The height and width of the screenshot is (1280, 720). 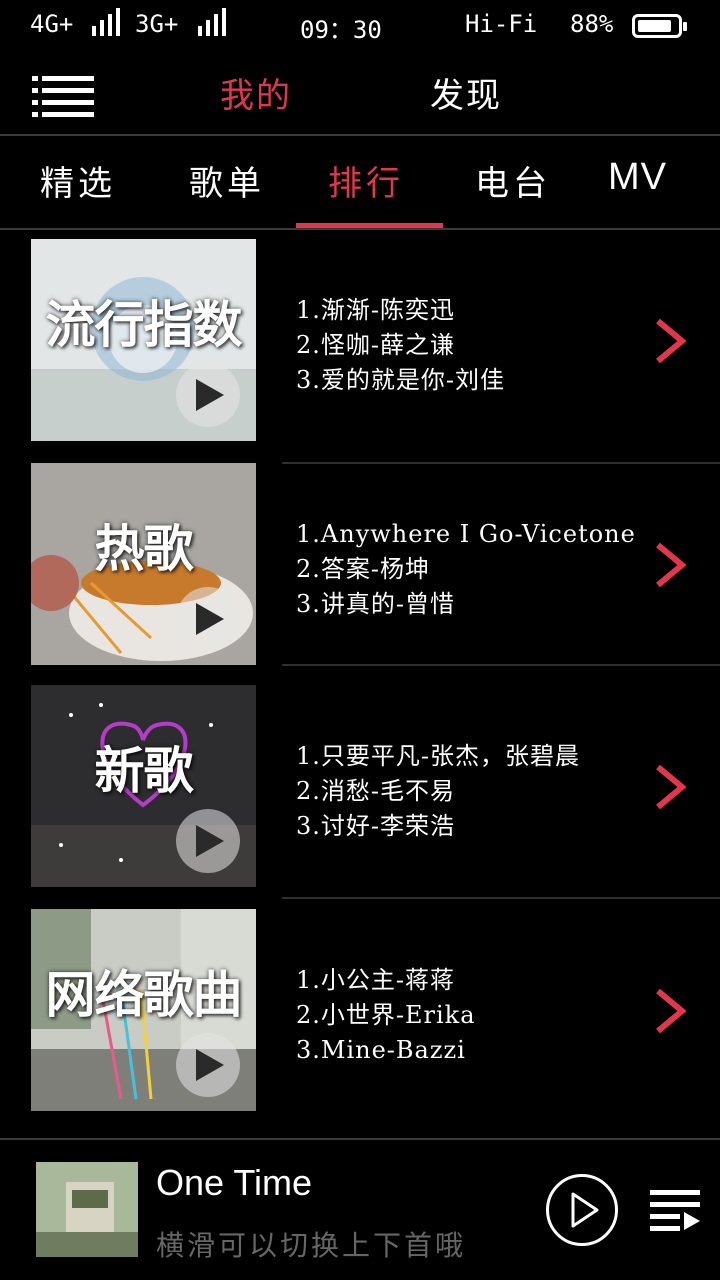 I want to click on chart-cover-image: 热歌, so click(x=143, y=564).